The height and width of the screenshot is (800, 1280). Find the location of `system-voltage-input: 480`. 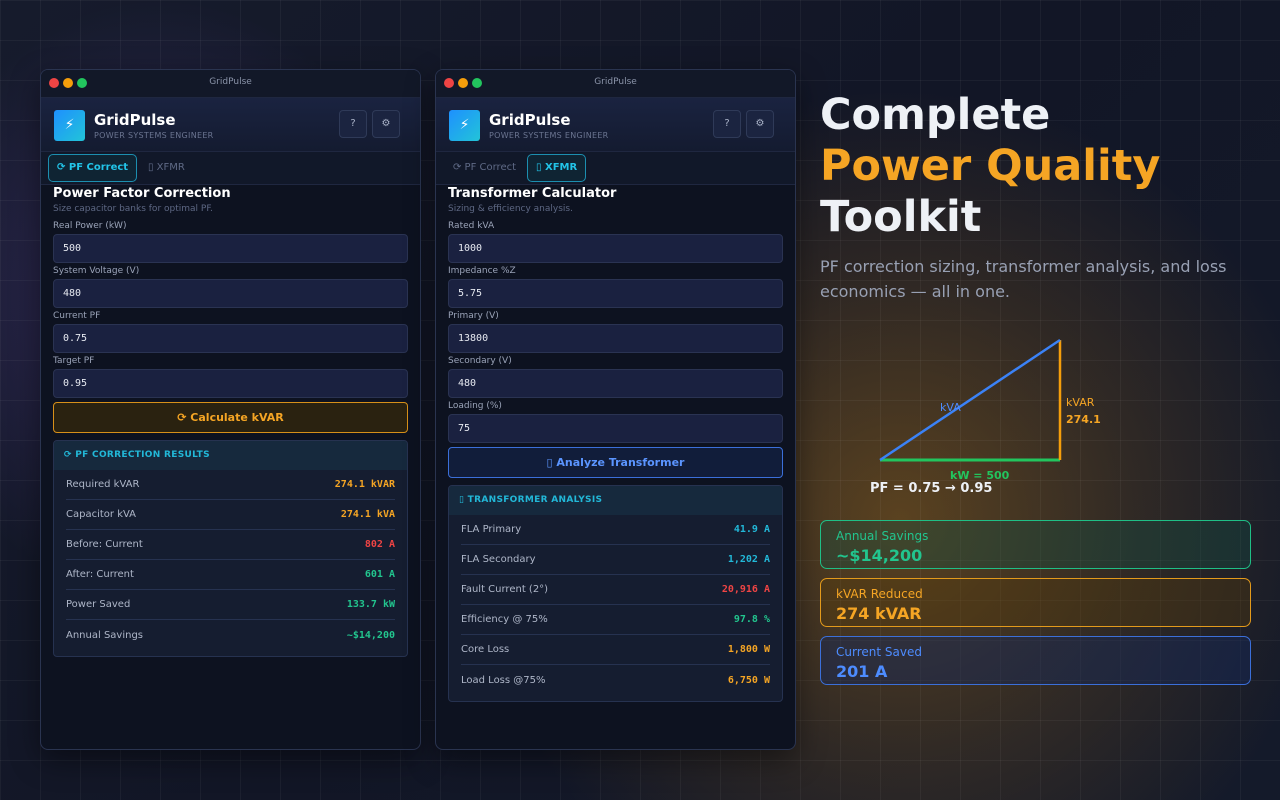

system-voltage-input: 480 is located at coordinates (230, 293).